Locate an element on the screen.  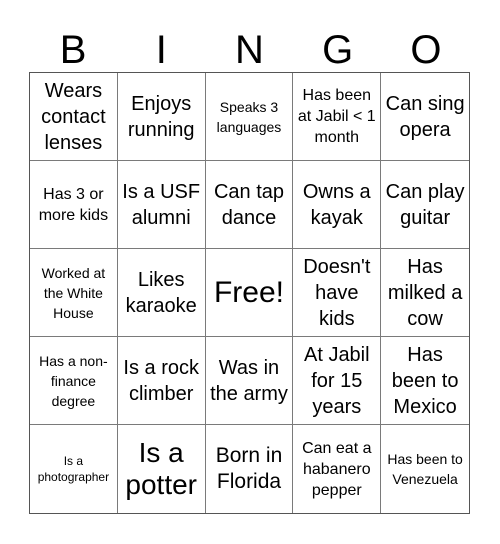
cell-label: Free! is located at coordinates (248, 292).